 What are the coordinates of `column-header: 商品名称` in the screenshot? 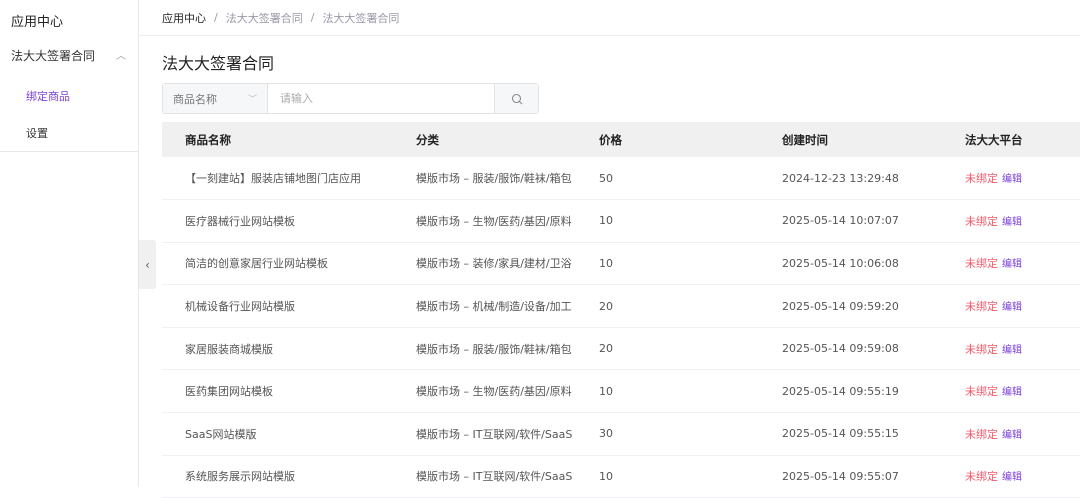 It's located at (289, 139).